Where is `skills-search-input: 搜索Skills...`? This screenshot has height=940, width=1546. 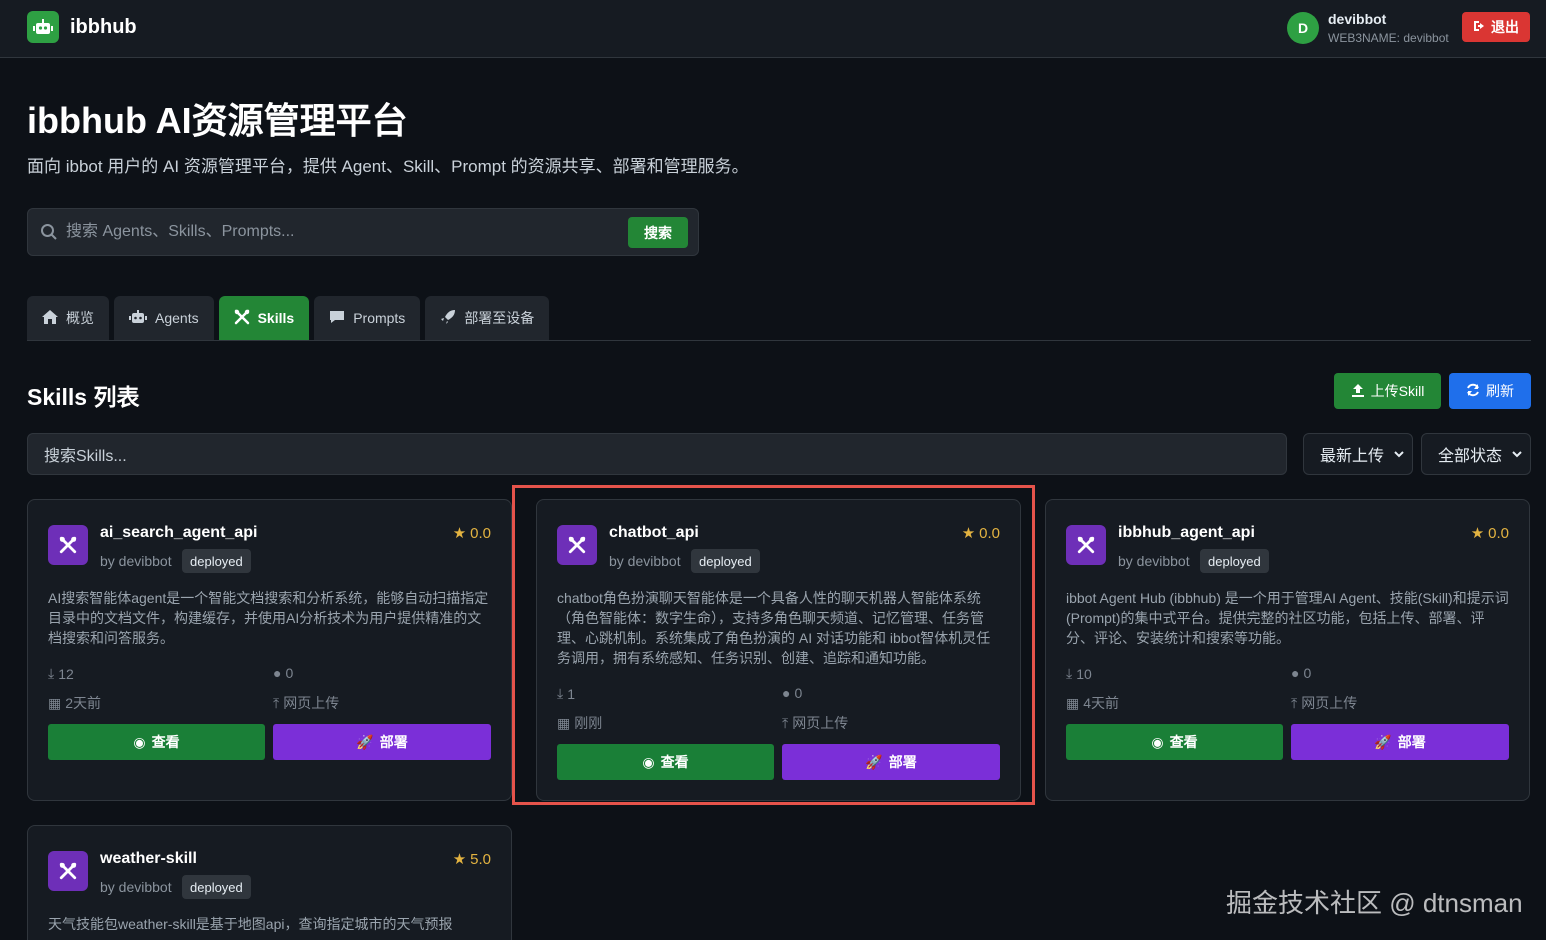 skills-search-input: 搜索Skills... is located at coordinates (657, 454).